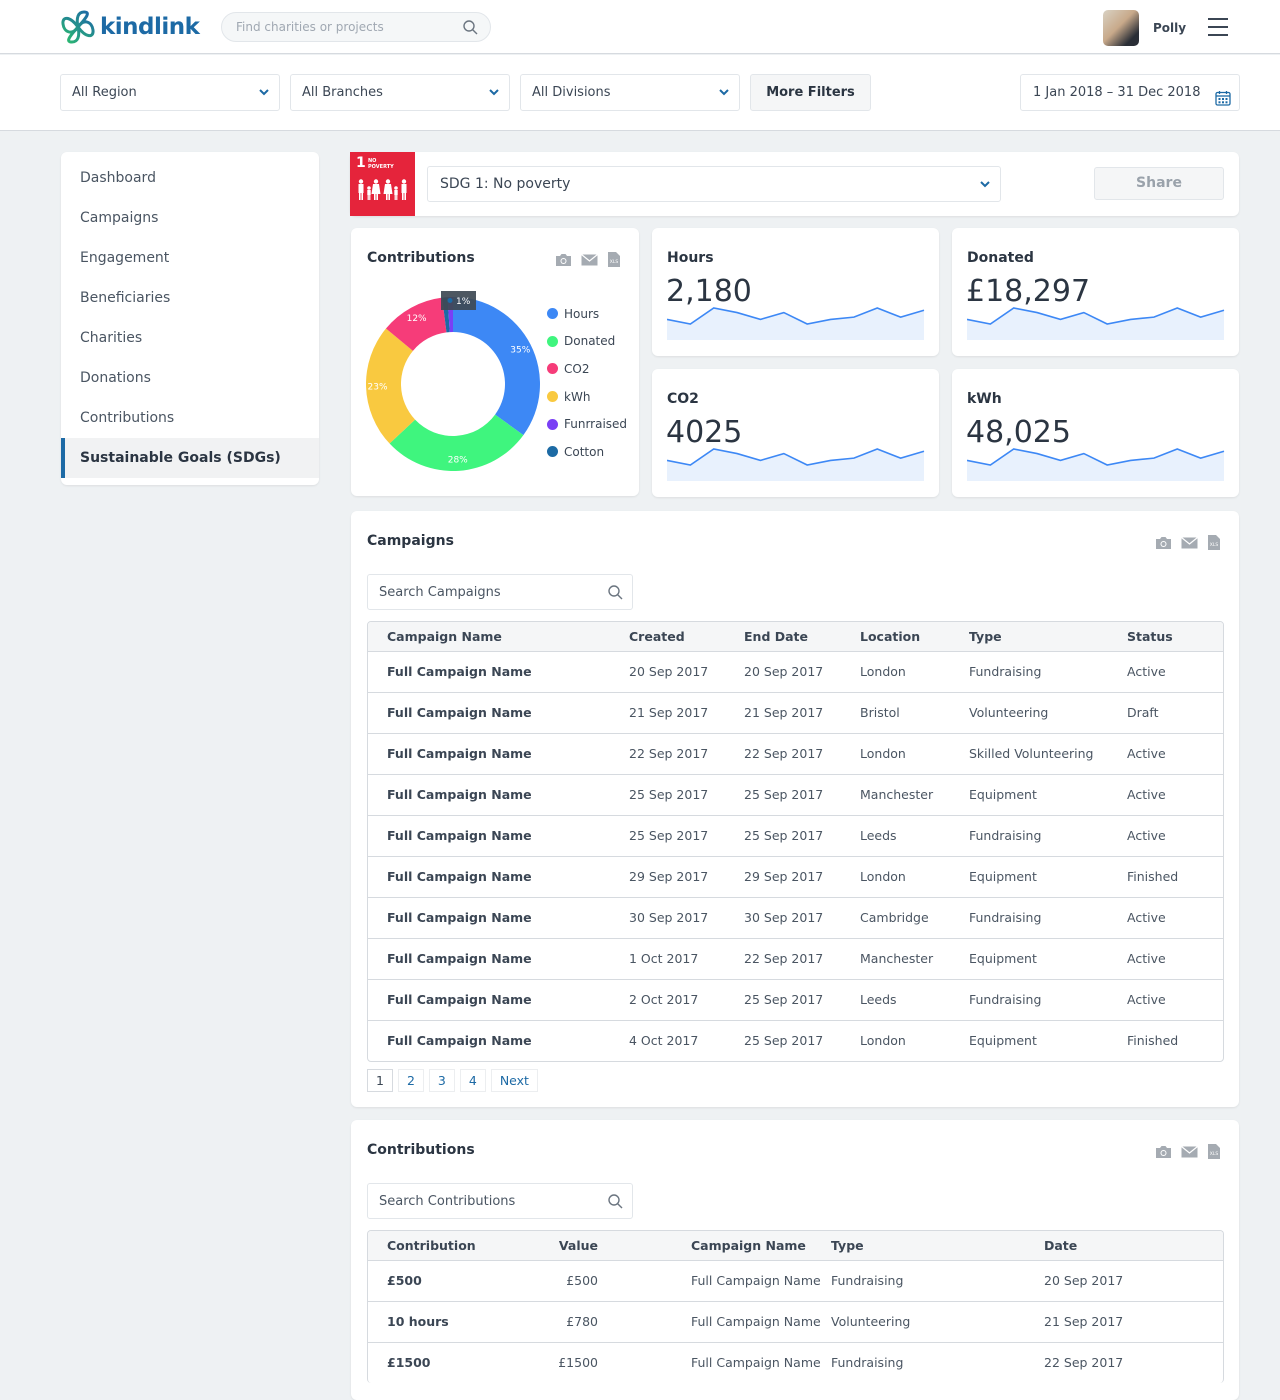 This screenshot has height=1400, width=1280. Describe the element at coordinates (190, 178) in the screenshot. I see `sidebar-item-dashboard: Dashboard` at that location.